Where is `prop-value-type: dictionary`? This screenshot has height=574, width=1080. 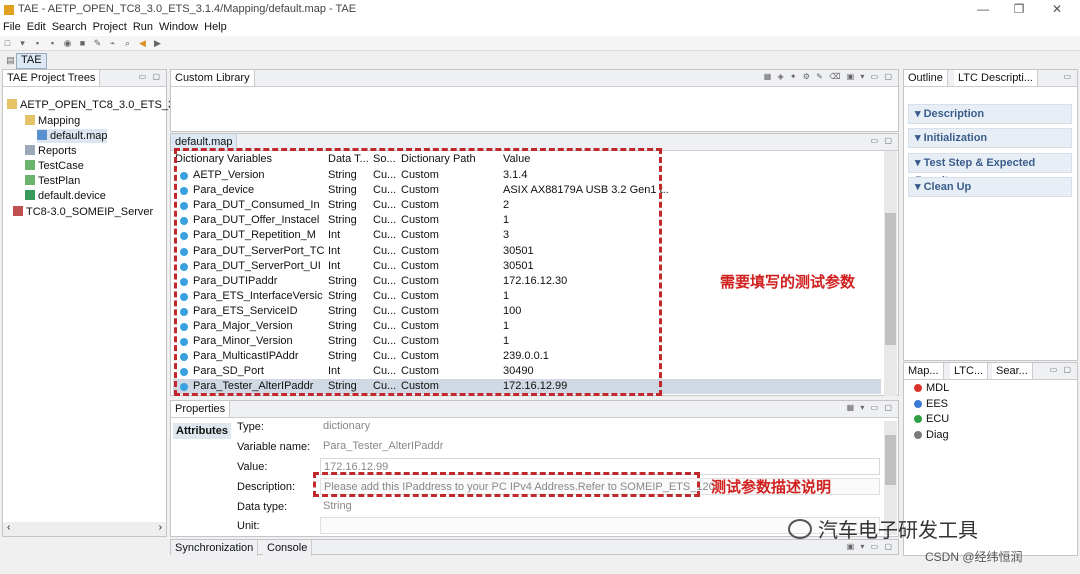 prop-value-type: dictionary is located at coordinates (347, 426).